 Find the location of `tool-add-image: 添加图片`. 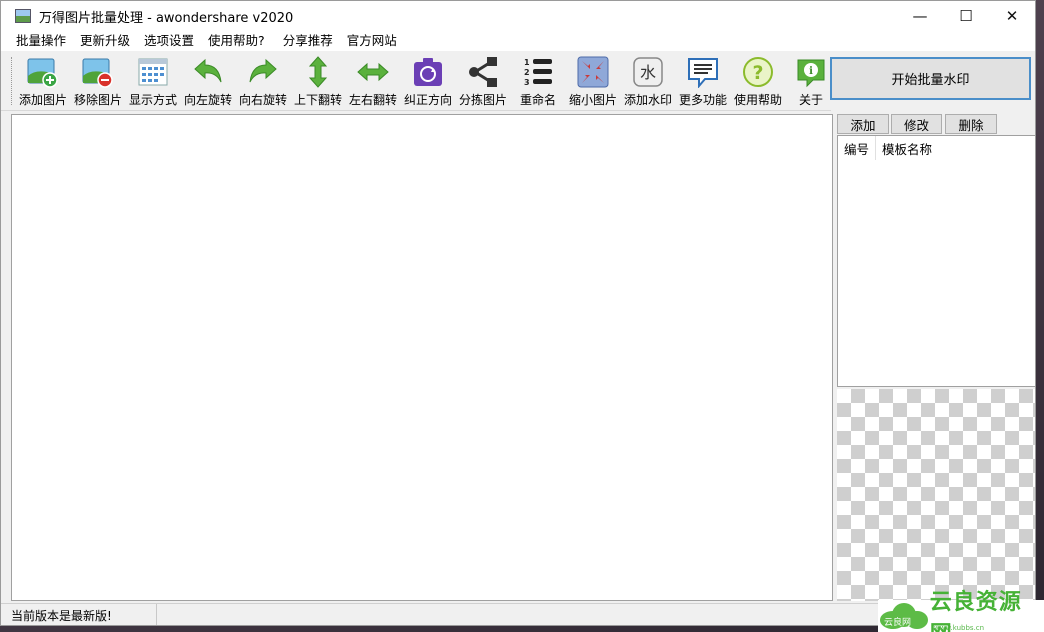

tool-add-image: 添加图片 is located at coordinates (43, 82).